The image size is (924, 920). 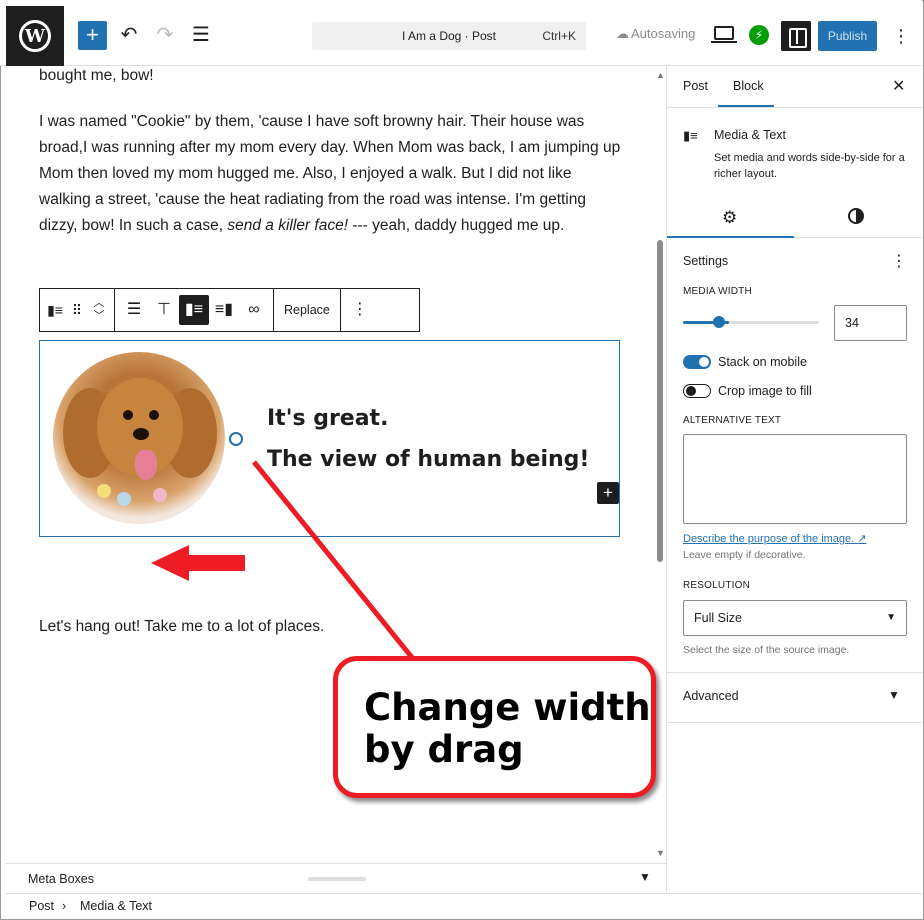 I want to click on settings-options-icon: ⋮, so click(x=899, y=261).